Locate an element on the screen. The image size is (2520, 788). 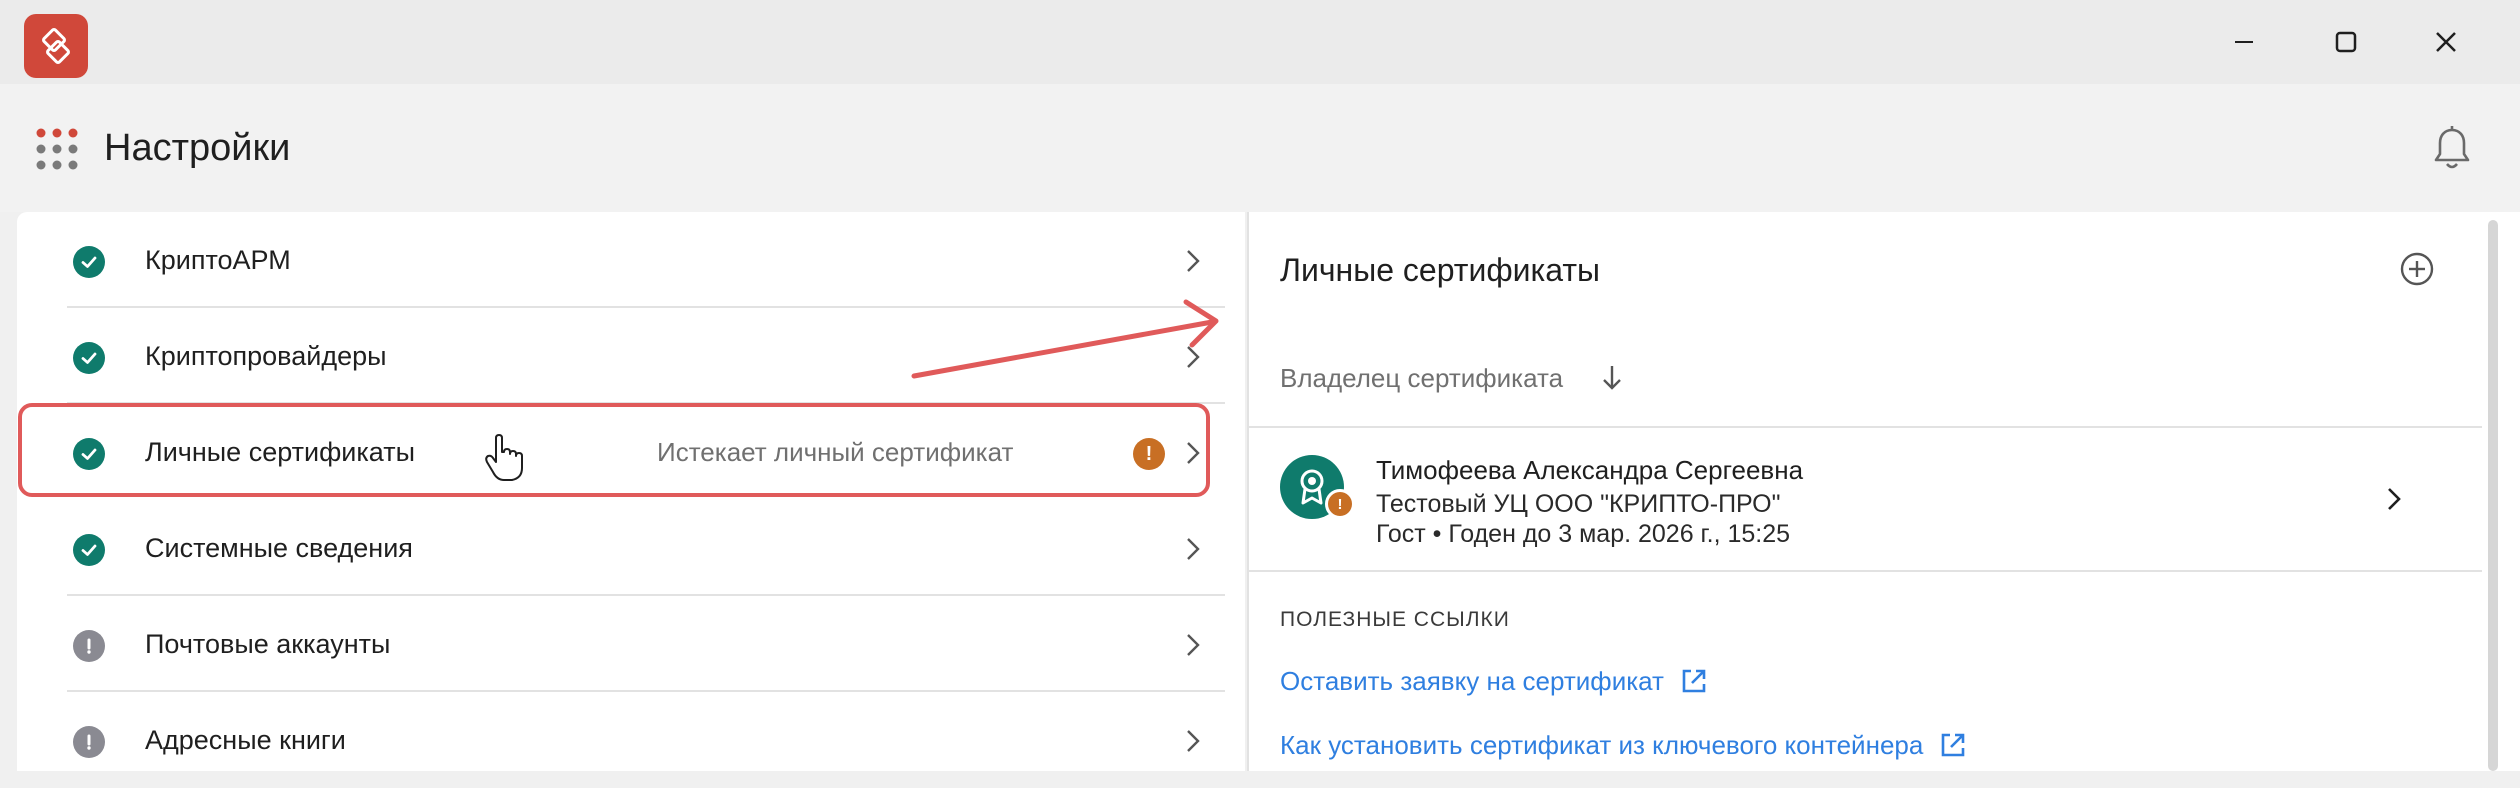
sidebar-item-cryptoproviders: Криптопровайдеры is located at coordinates (636, 356).